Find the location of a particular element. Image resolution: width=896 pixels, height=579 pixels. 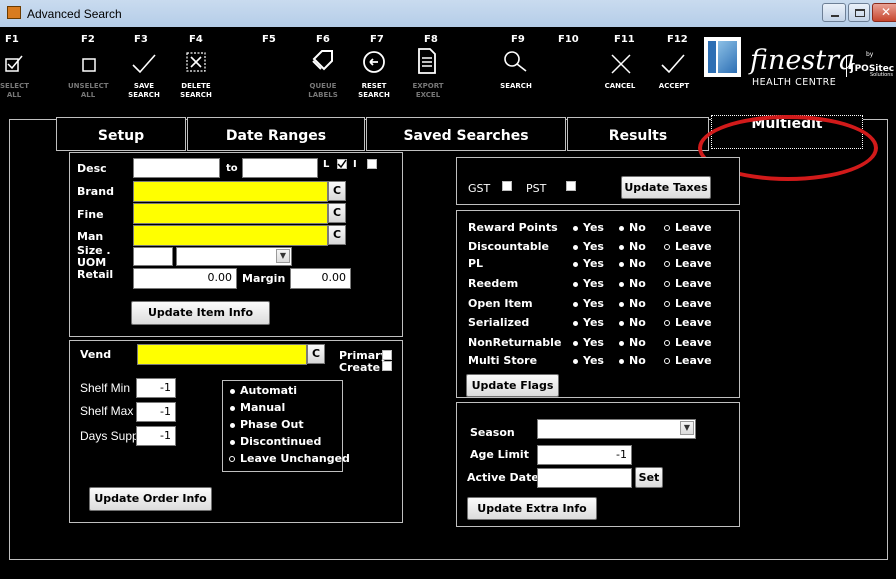

flag-row: Reward Points Yes No Leave is located at coordinates (603, 229).